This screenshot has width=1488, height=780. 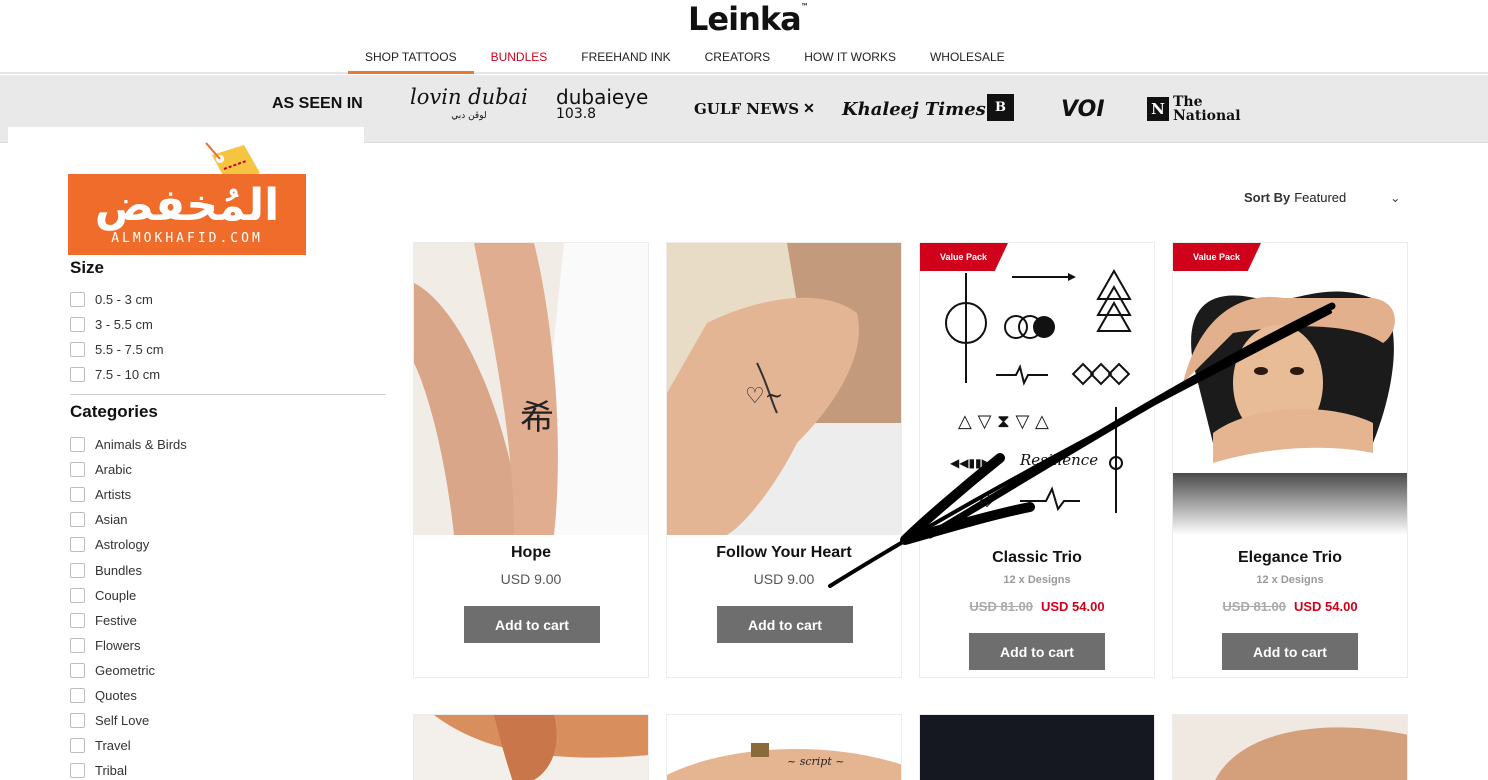 I want to click on product-price: USD 9.00, so click(x=531, y=579).